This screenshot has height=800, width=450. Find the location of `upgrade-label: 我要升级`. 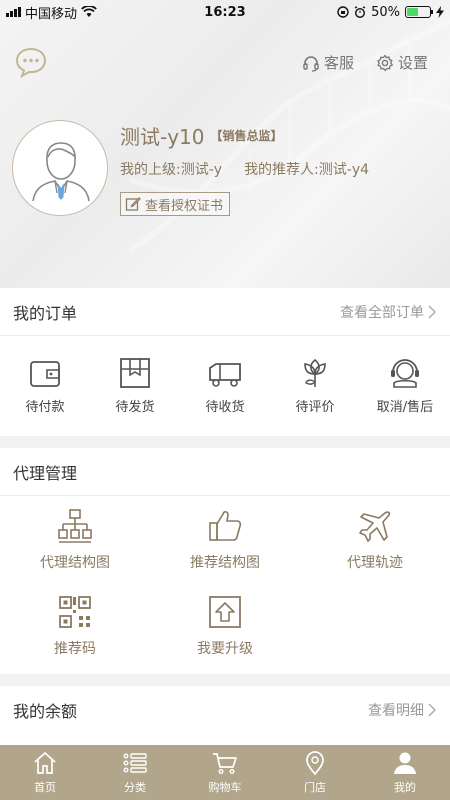

upgrade-label: 我要升级 is located at coordinates (225, 649).